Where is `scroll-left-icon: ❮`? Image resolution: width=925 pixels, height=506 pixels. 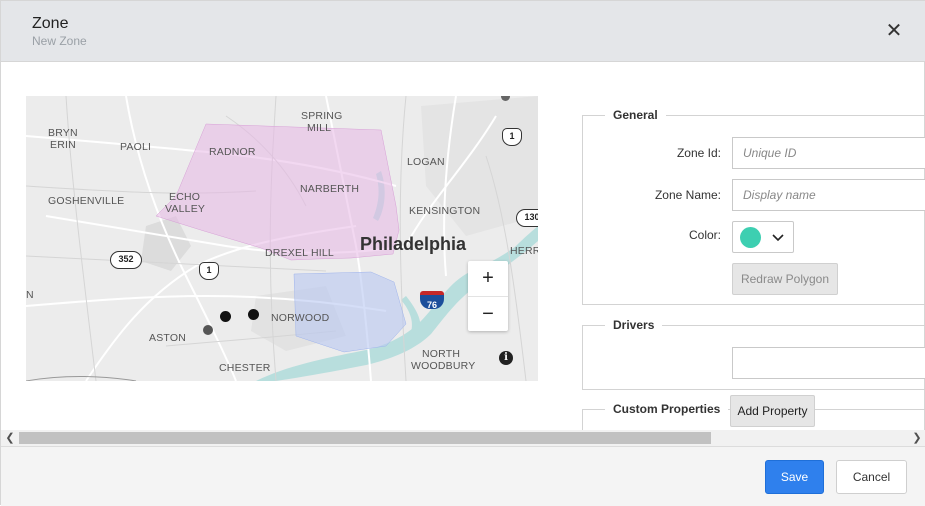 scroll-left-icon: ❮ is located at coordinates (10, 438).